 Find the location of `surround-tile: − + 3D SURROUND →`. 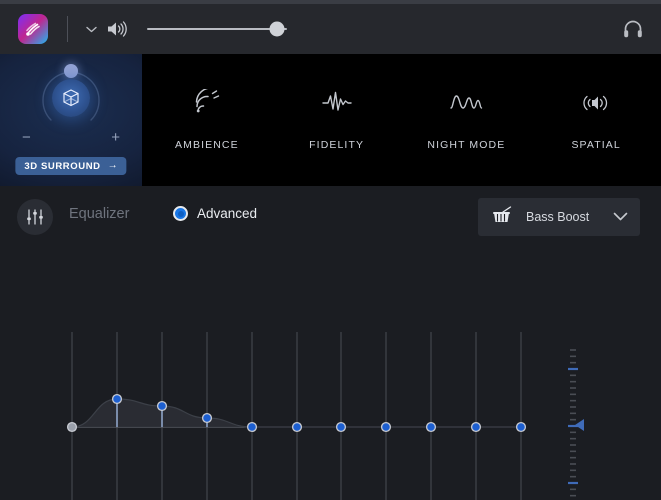

surround-tile: − + 3D SURROUND → is located at coordinates (71, 120).